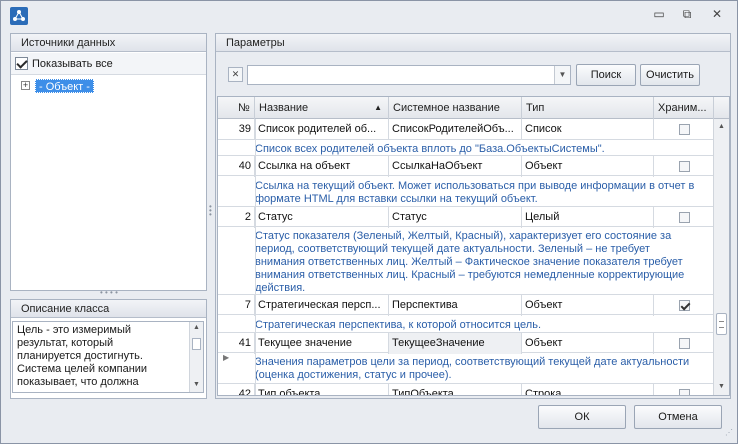 The width and height of the screenshot is (738, 444). I want to click on column-header-type: Тип, so click(588, 108).